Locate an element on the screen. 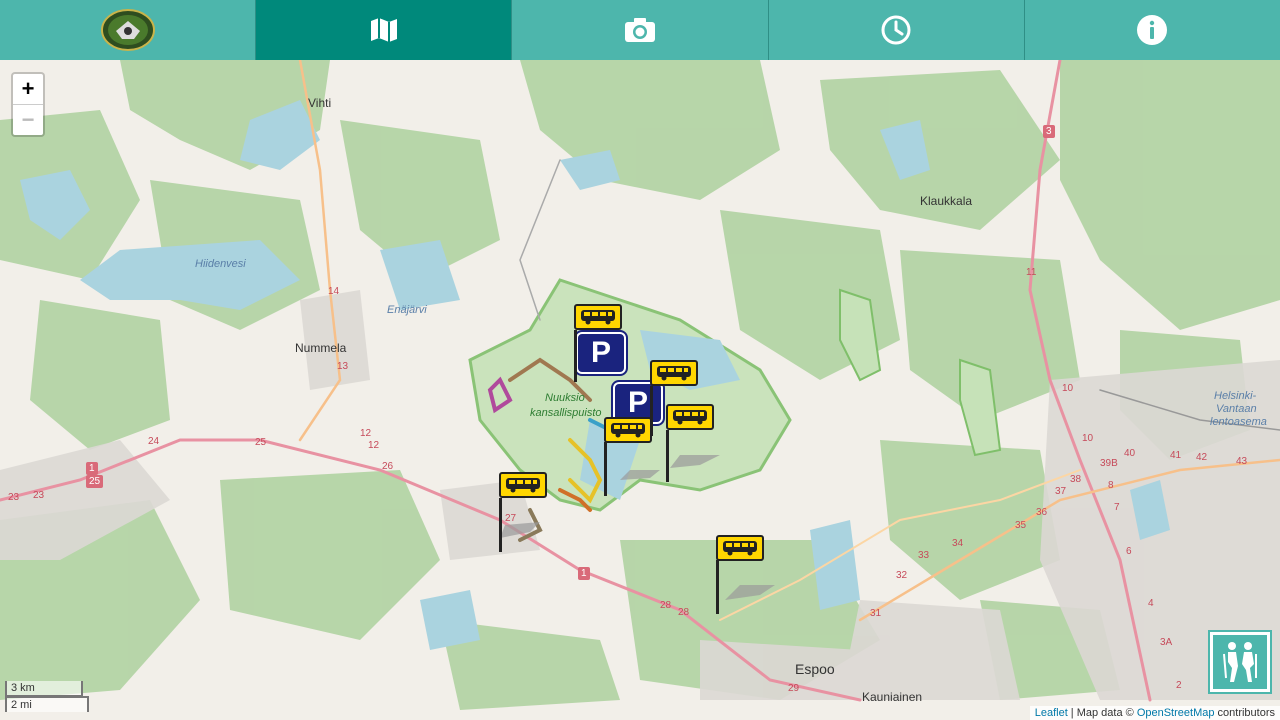 This screenshot has width=1280, height=720. place-airport-1: Helsinki- is located at coordinates (1235, 396).